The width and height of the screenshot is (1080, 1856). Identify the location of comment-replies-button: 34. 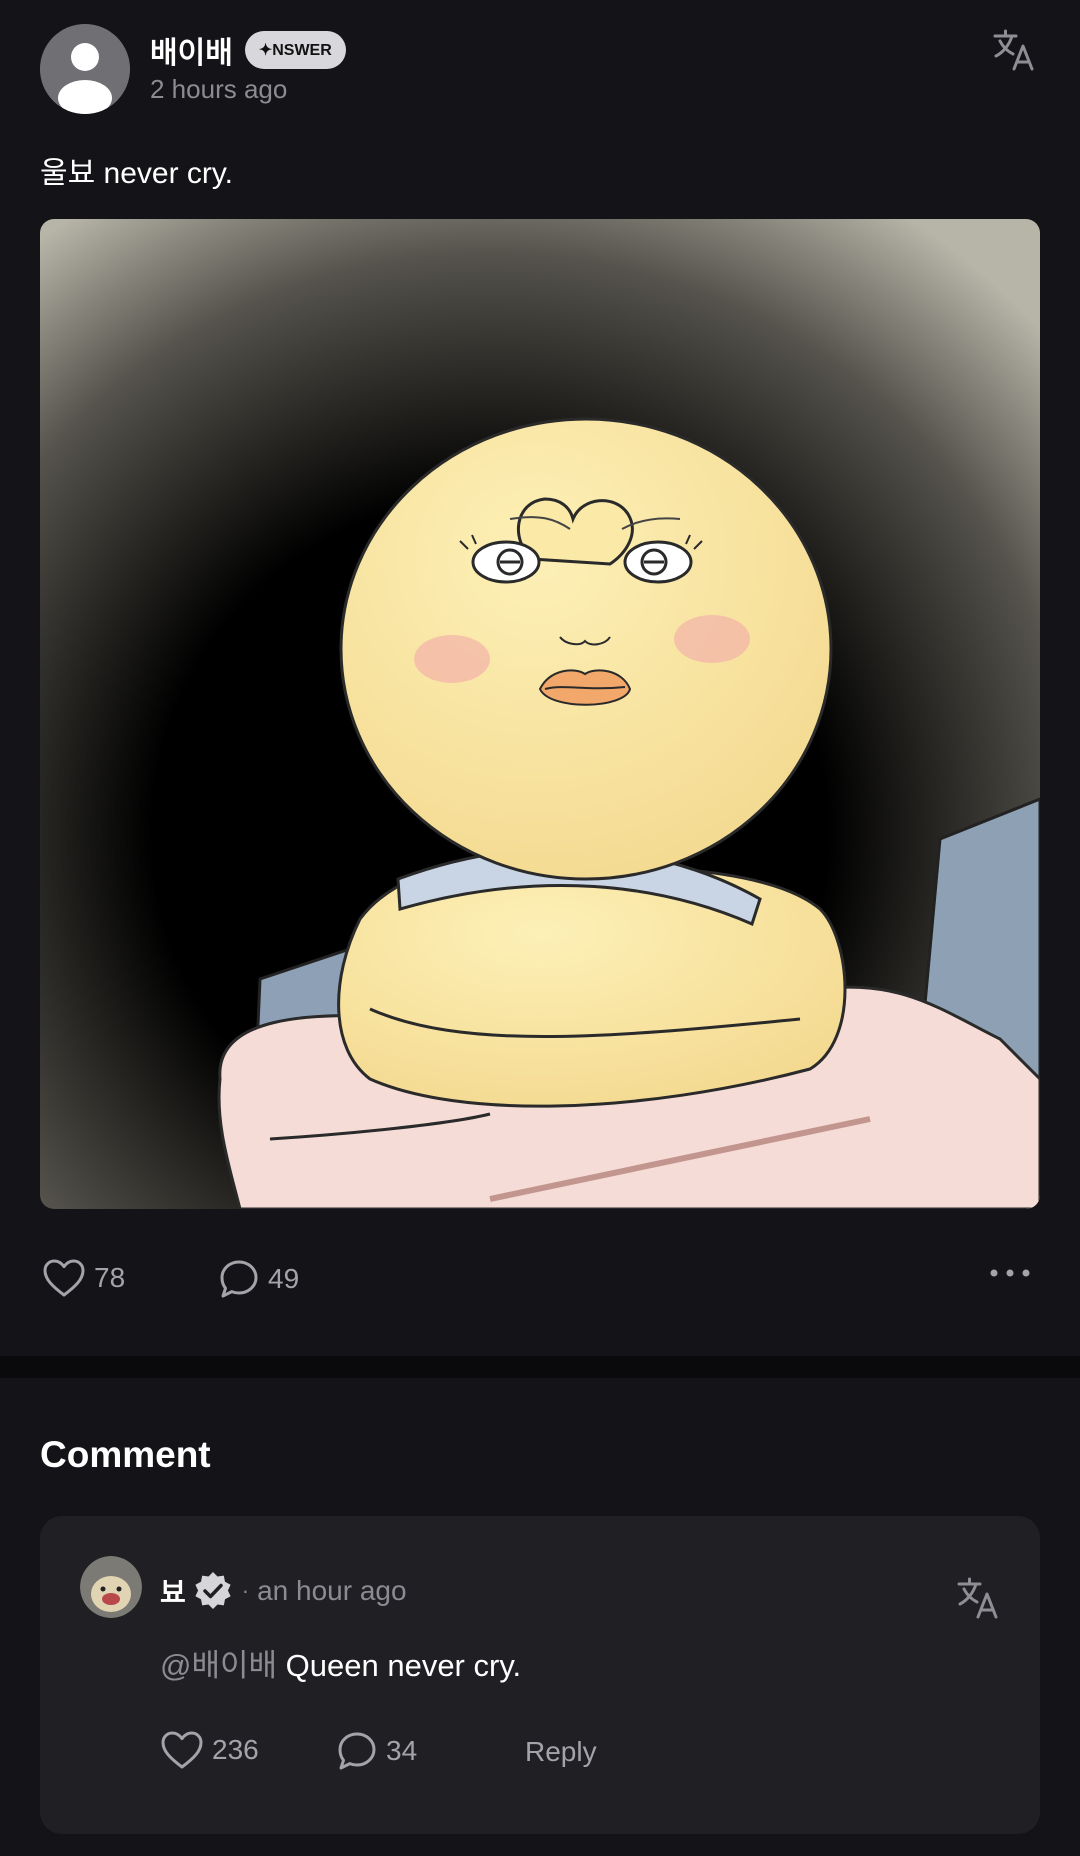
(376, 1751).